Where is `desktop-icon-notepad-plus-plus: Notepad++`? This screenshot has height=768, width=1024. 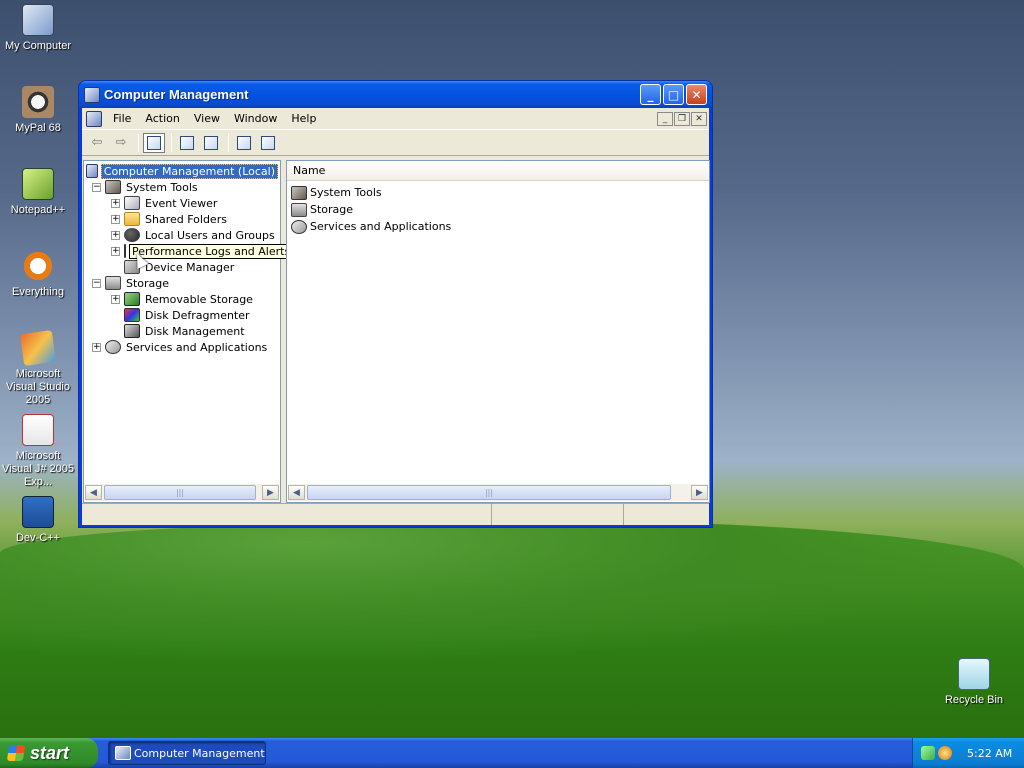 desktop-icon-notepad-plus-plus: Notepad++ is located at coordinates (38, 192).